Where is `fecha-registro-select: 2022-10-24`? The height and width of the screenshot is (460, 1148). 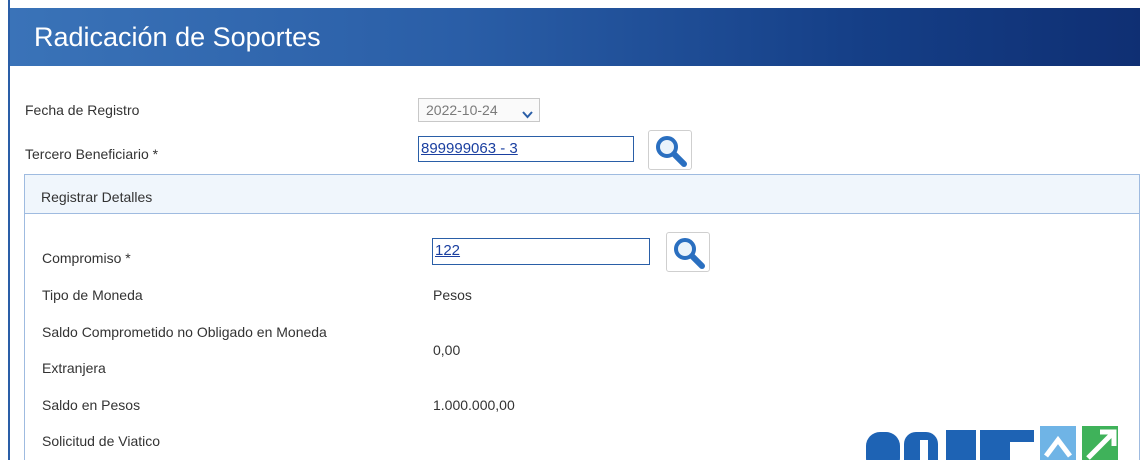
fecha-registro-select: 2022-10-24 is located at coordinates (479, 110).